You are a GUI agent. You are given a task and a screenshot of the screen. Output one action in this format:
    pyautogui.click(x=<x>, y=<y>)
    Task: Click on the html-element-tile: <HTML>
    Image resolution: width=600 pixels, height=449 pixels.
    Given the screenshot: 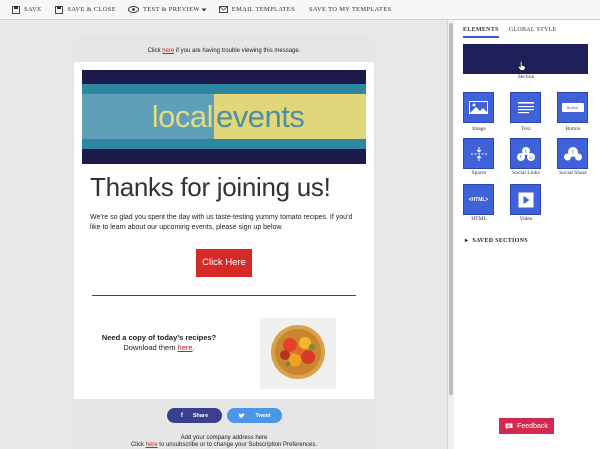 What is the action you would take?
    pyautogui.click(x=478, y=199)
    